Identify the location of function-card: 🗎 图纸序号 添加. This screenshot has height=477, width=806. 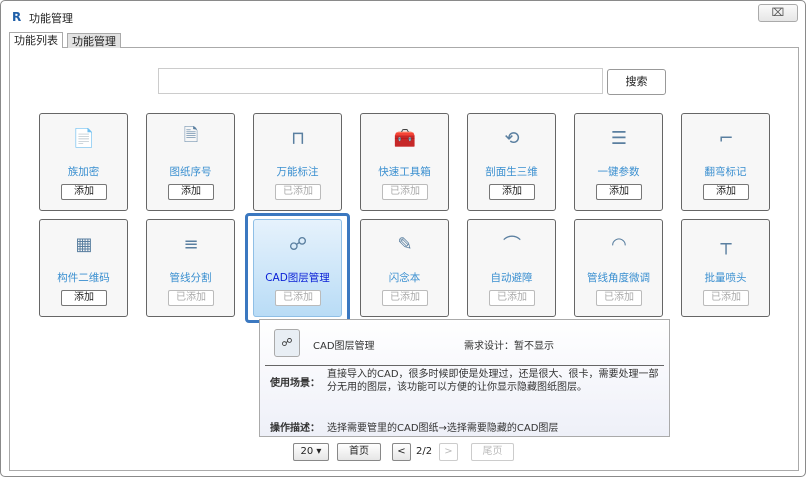
(190, 162).